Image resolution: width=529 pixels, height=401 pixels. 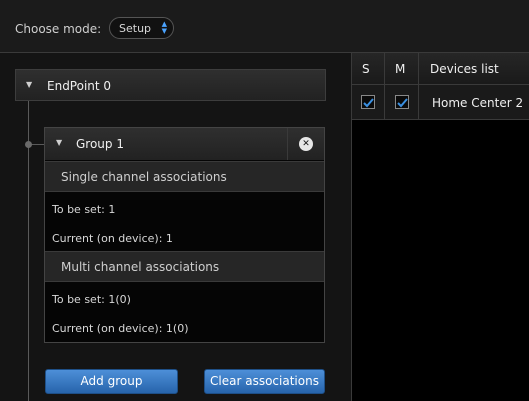 I want to click on mode-label: Choose mode:, so click(x=58, y=29).